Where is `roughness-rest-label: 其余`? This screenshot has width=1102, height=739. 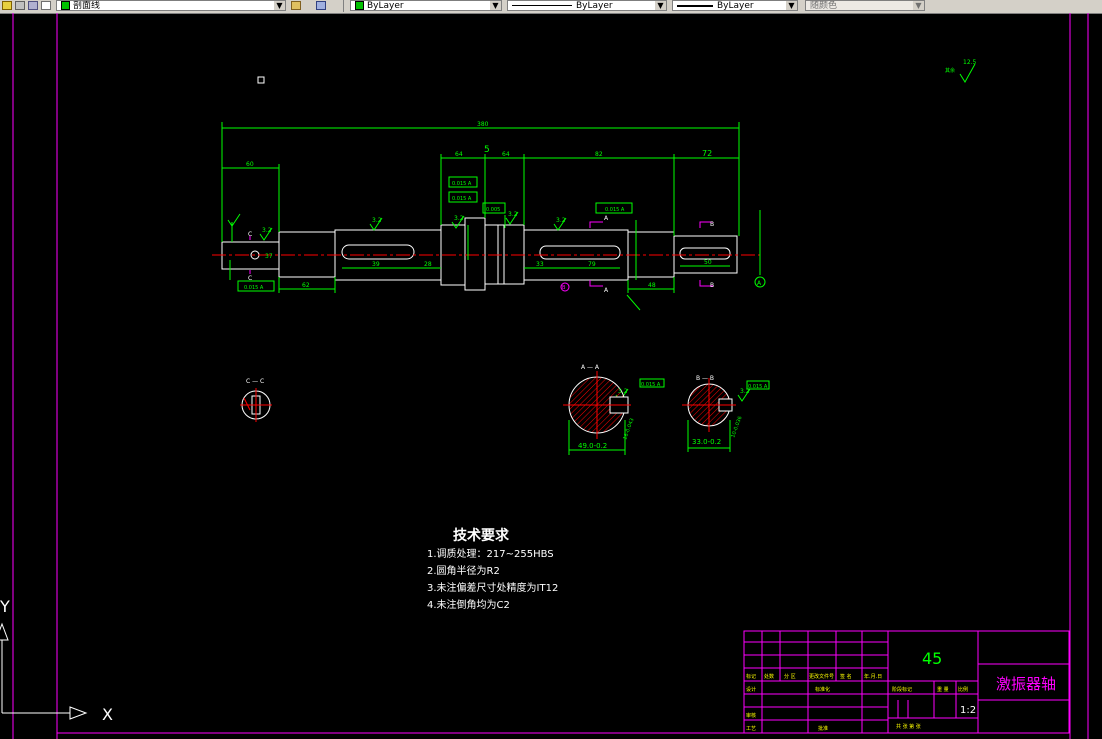 roughness-rest-label: 其余 is located at coordinates (950, 70).